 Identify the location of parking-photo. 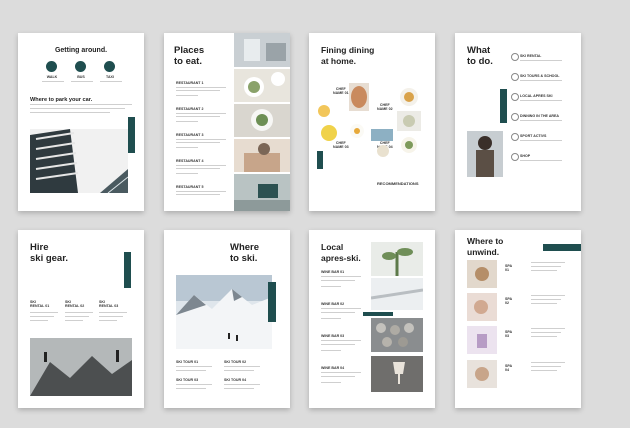
(79, 161).